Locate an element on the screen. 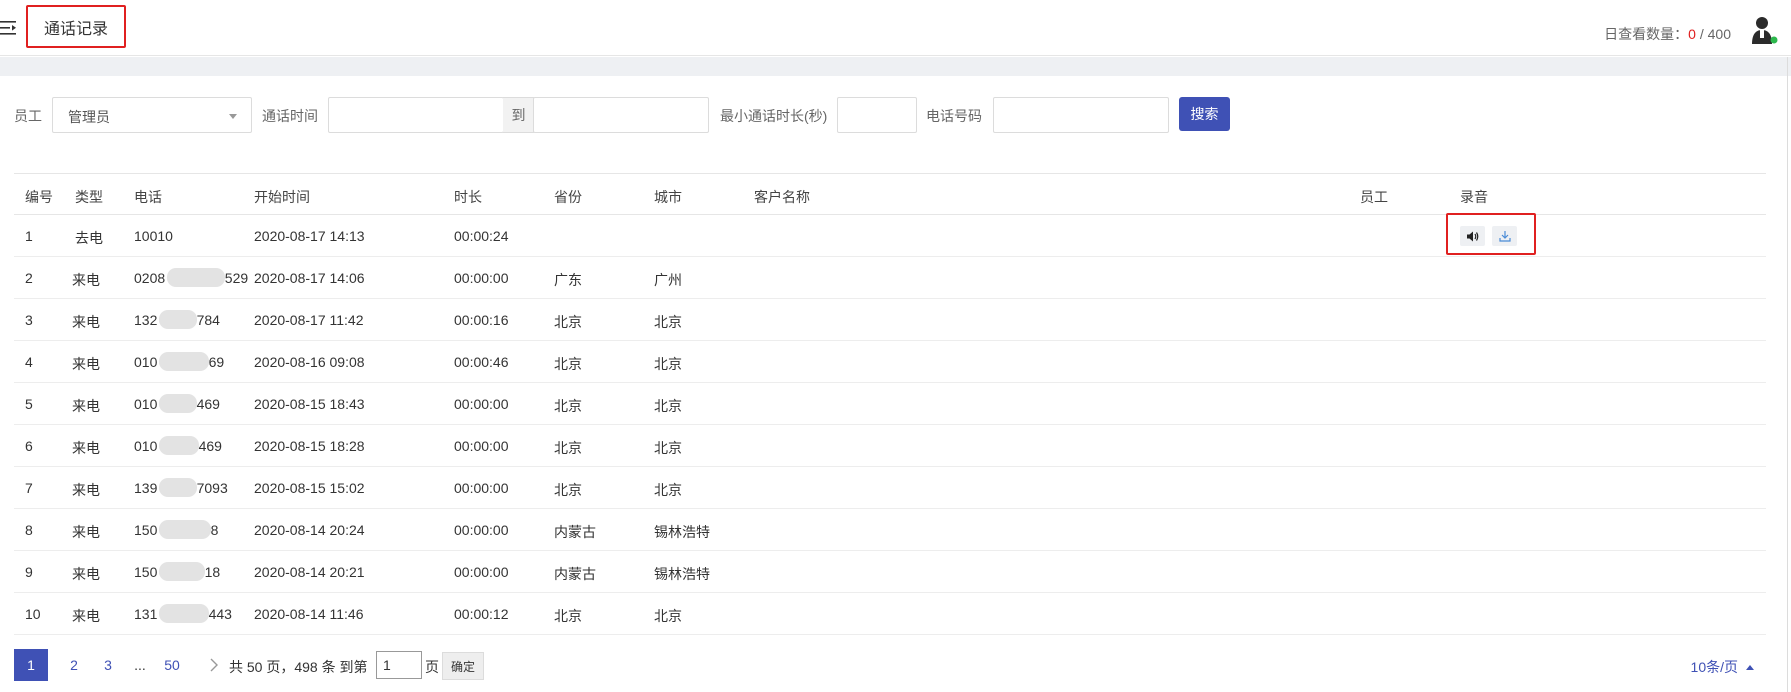  call-time-label: 通话时间 is located at coordinates (290, 116).